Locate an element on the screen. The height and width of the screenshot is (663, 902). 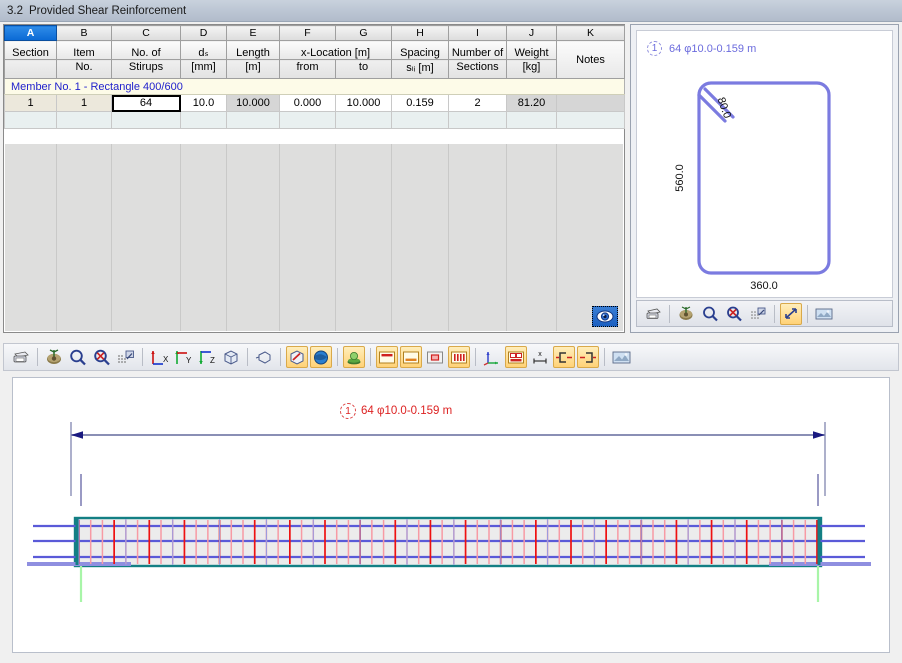
header-stirrups: Stirups is located at coordinates (146, 69).